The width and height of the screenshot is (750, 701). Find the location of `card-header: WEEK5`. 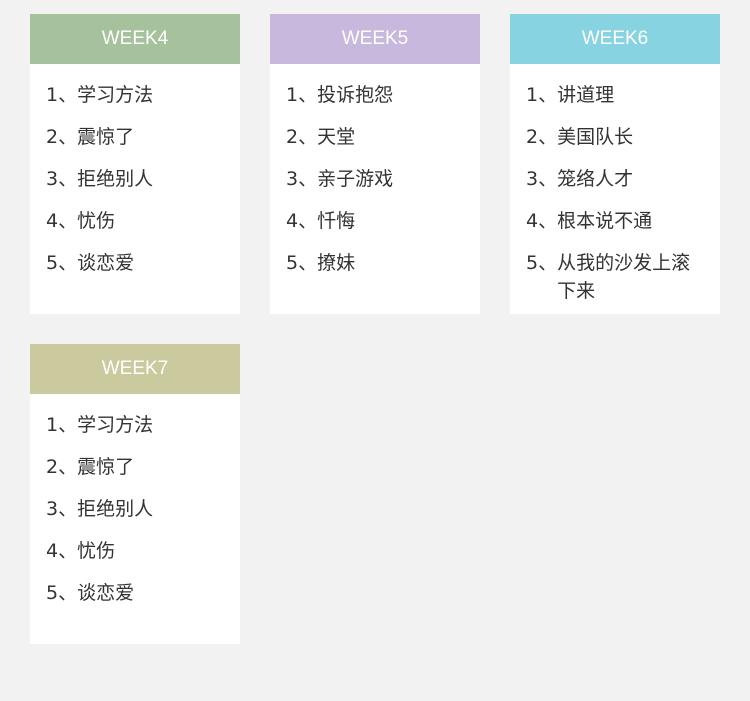

card-header: WEEK5 is located at coordinates (375, 39).